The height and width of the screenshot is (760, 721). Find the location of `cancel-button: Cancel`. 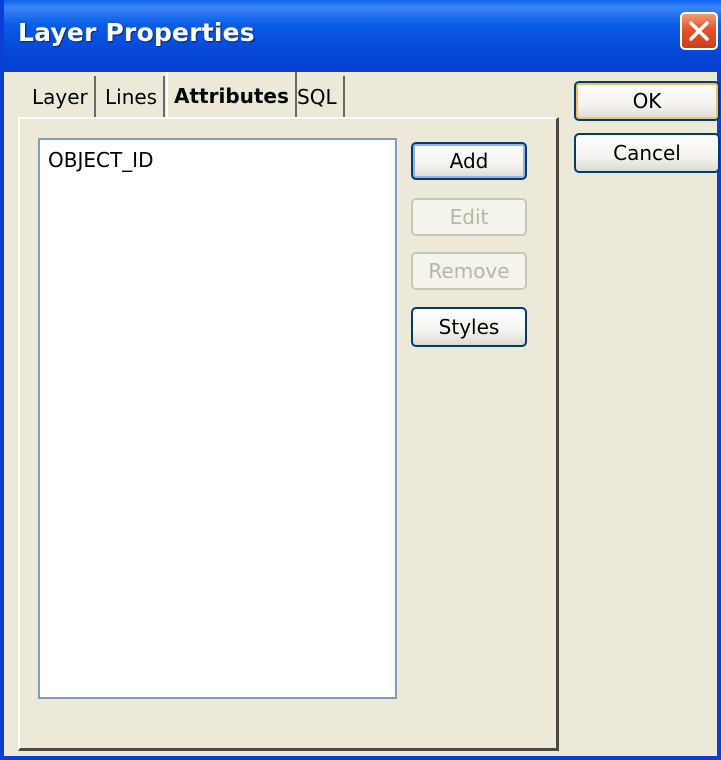

cancel-button: Cancel is located at coordinates (647, 153).